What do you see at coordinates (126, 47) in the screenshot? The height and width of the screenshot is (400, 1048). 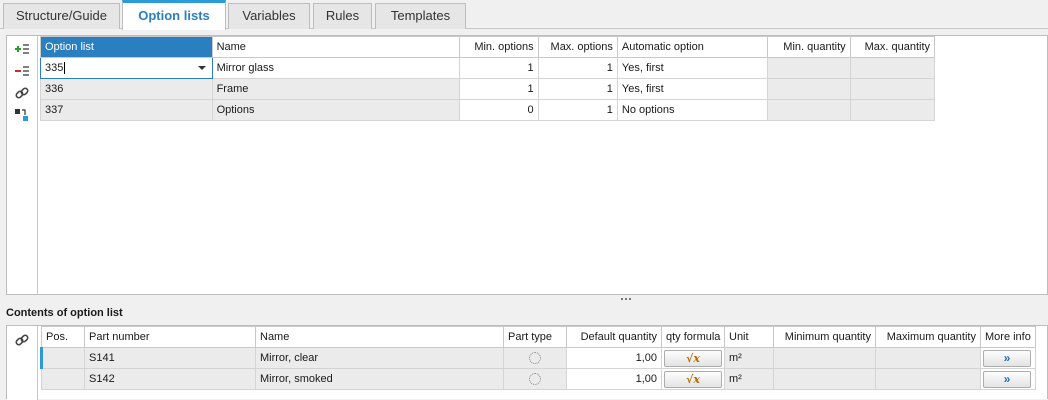 I see `col-option-list: Option list` at bounding box center [126, 47].